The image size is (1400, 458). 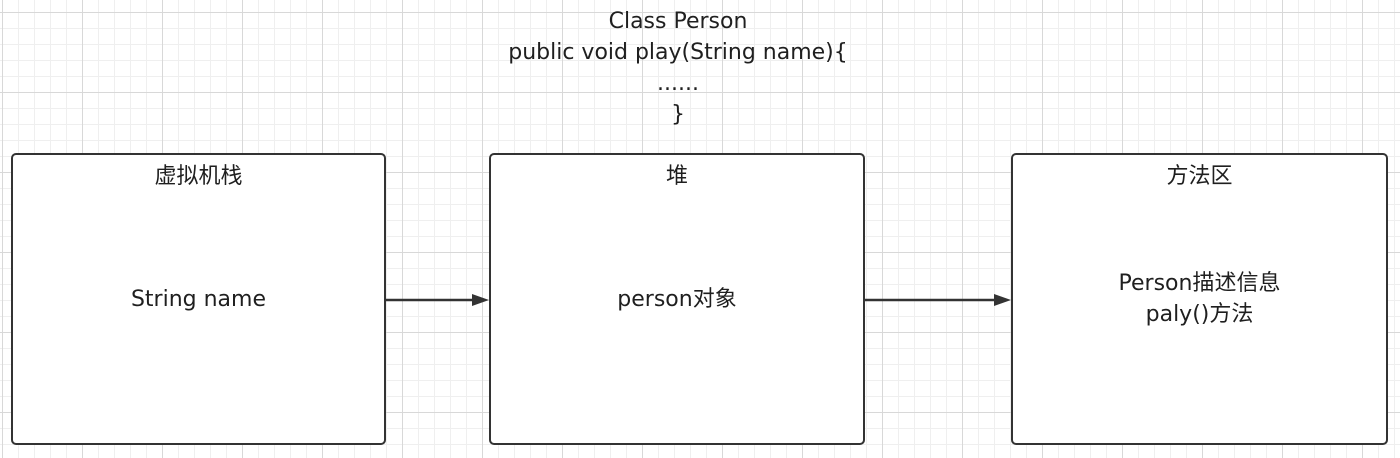 I want to click on arrow-stack-to-heap, so click(x=437, y=300).